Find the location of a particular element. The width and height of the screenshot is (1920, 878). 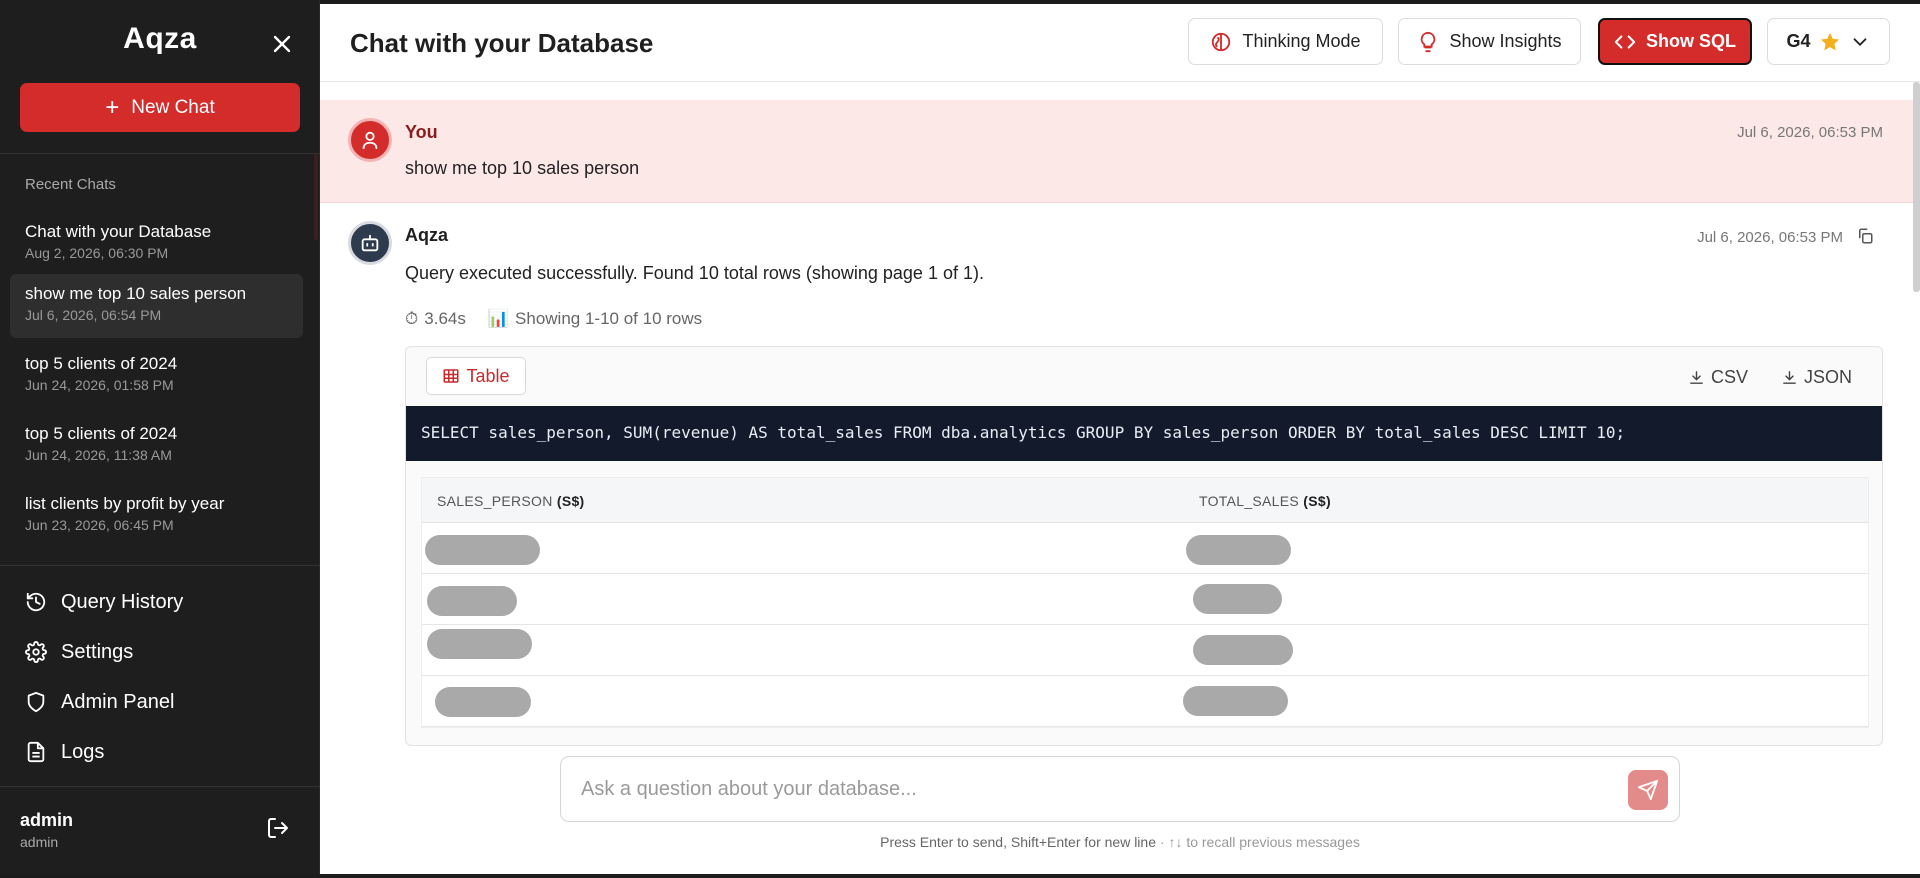

thinking-mode-label: Thinking Mode is located at coordinates (1301, 41).